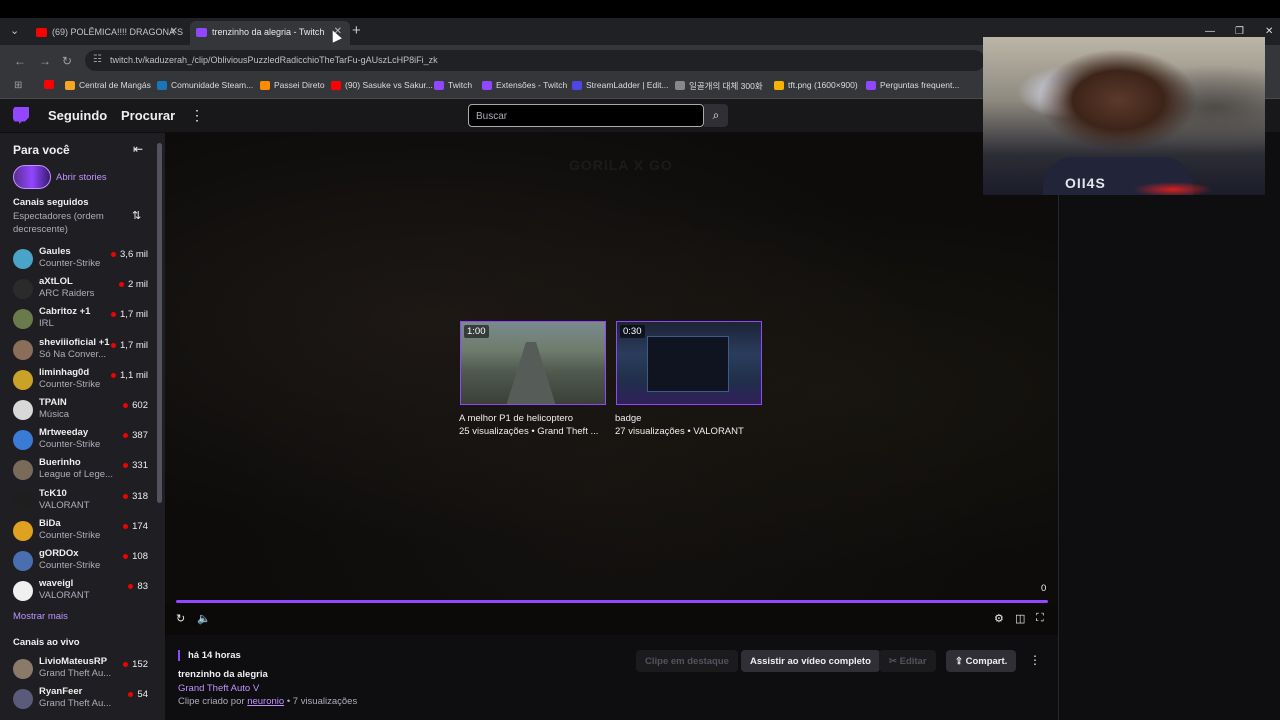 This screenshot has height=720, width=1280. Describe the element at coordinates (1269, 31) in the screenshot. I see `close-window-icon: ✕` at that location.